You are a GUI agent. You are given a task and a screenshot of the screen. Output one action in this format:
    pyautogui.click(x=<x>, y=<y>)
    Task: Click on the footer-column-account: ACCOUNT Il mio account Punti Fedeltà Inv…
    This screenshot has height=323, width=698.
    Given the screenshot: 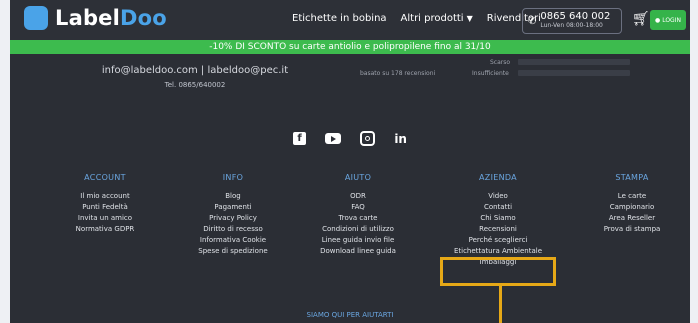 What is the action you would take?
    pyautogui.click(x=105, y=204)
    